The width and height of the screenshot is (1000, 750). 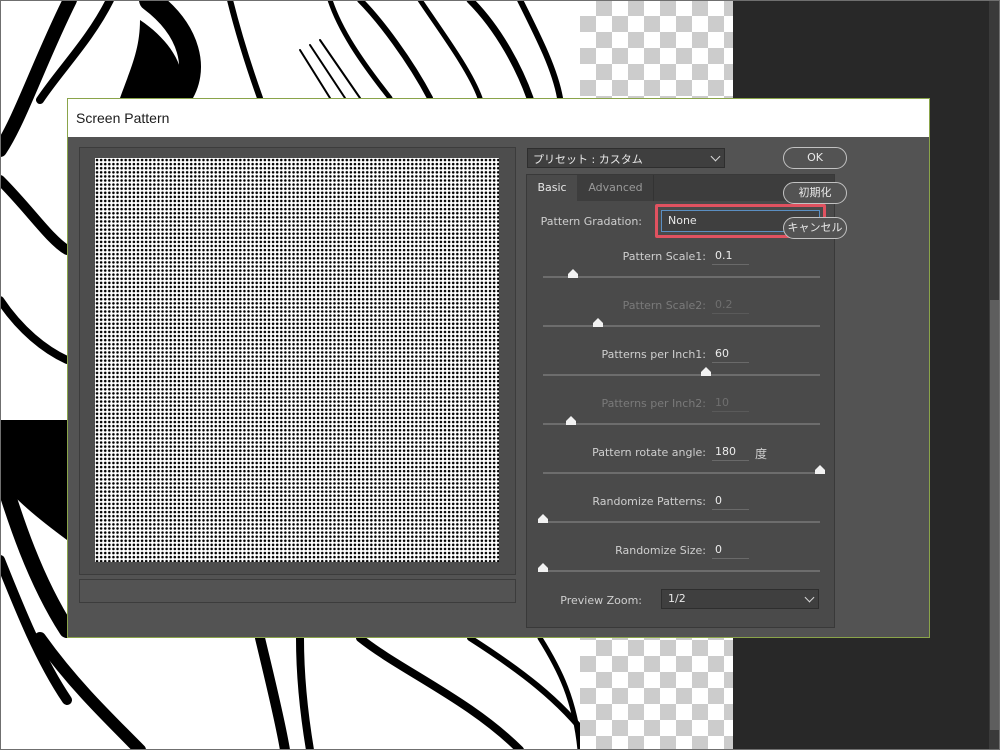 I want to click on unit-label: 度, so click(x=761, y=454).